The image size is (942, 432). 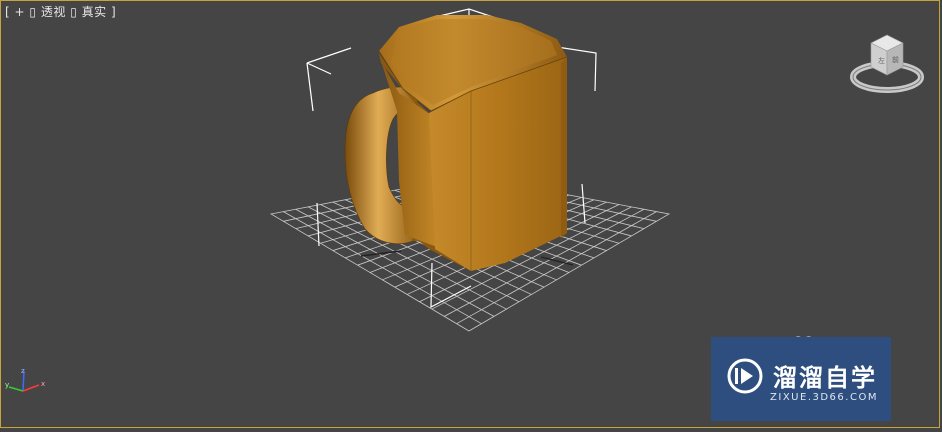 I want to click on axis-x-label: x, so click(x=43, y=384).